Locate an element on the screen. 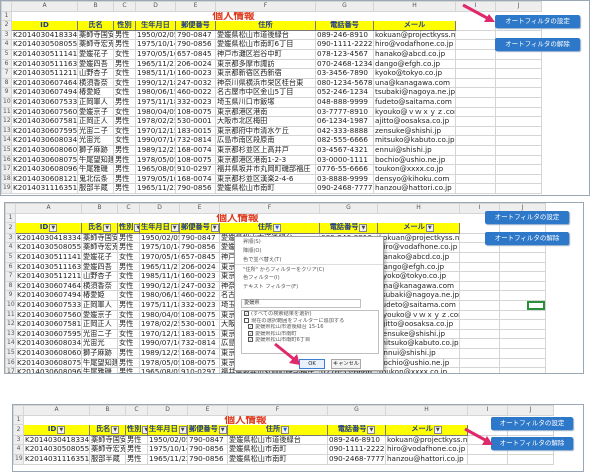  column-header: 性別 is located at coordinates (124, 25).